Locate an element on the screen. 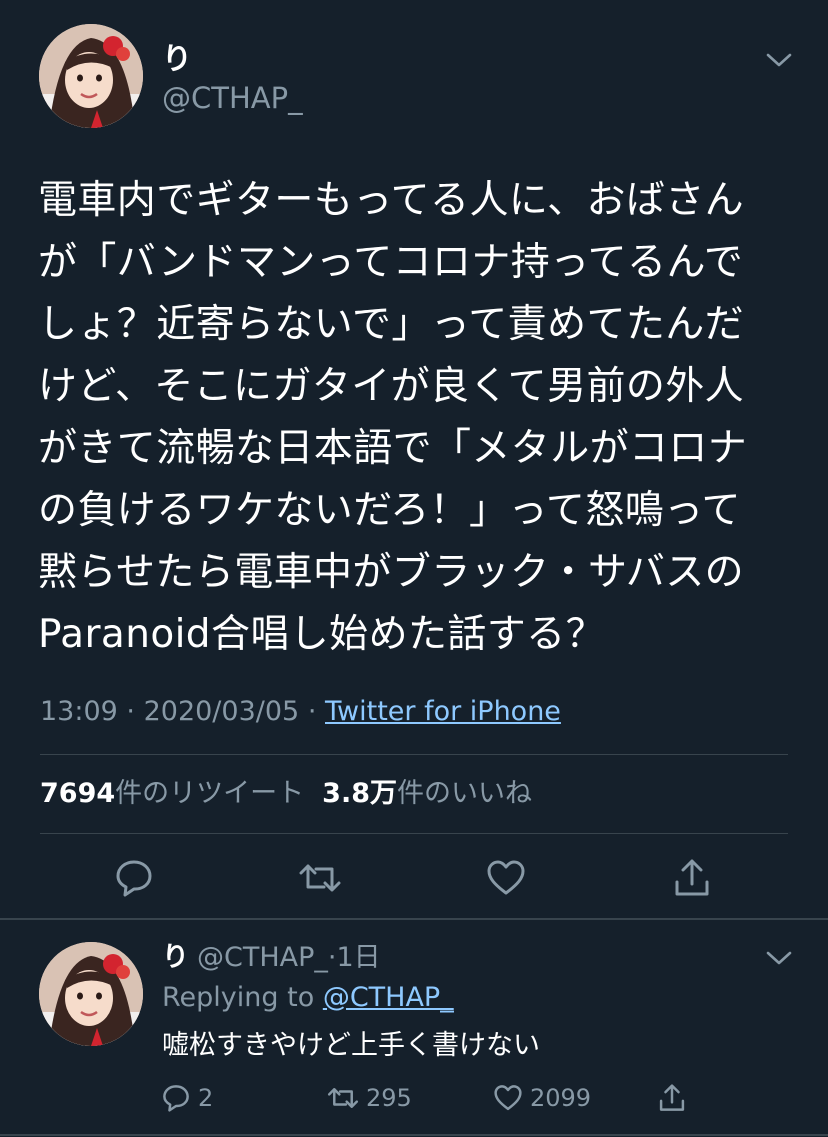  tweet-source-link: Twitter for iPhone is located at coordinates (443, 711).